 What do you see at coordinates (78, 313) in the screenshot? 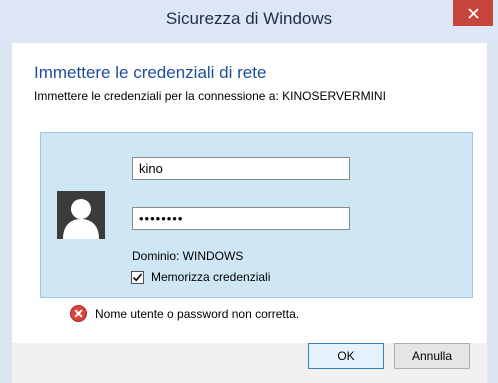
I see `error-icon` at bounding box center [78, 313].